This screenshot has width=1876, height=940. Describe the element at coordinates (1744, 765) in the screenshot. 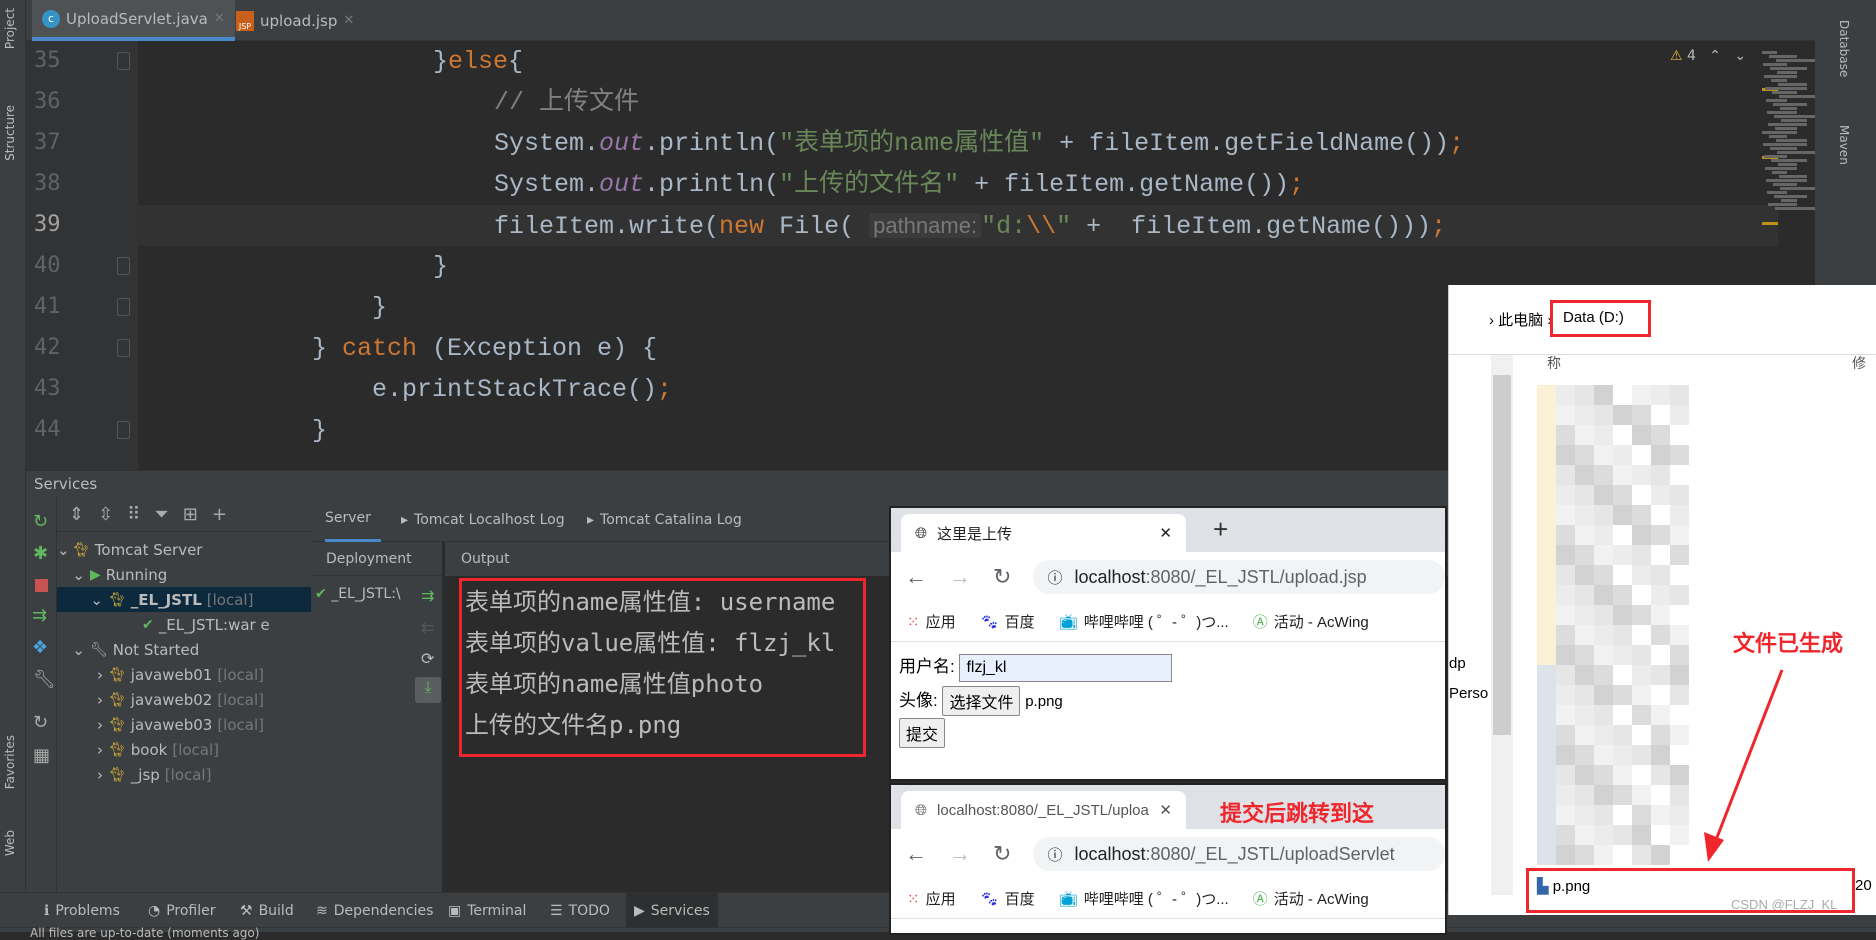

I see `annotation-arrow` at that location.